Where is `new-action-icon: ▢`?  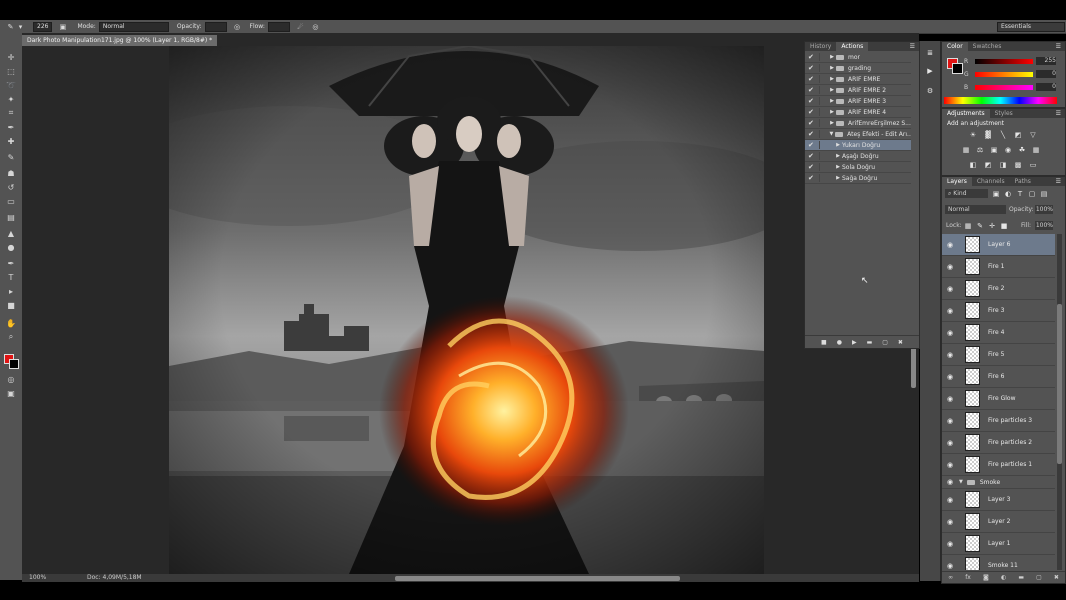
new-action-icon: ▢ is located at coordinates (885, 342).